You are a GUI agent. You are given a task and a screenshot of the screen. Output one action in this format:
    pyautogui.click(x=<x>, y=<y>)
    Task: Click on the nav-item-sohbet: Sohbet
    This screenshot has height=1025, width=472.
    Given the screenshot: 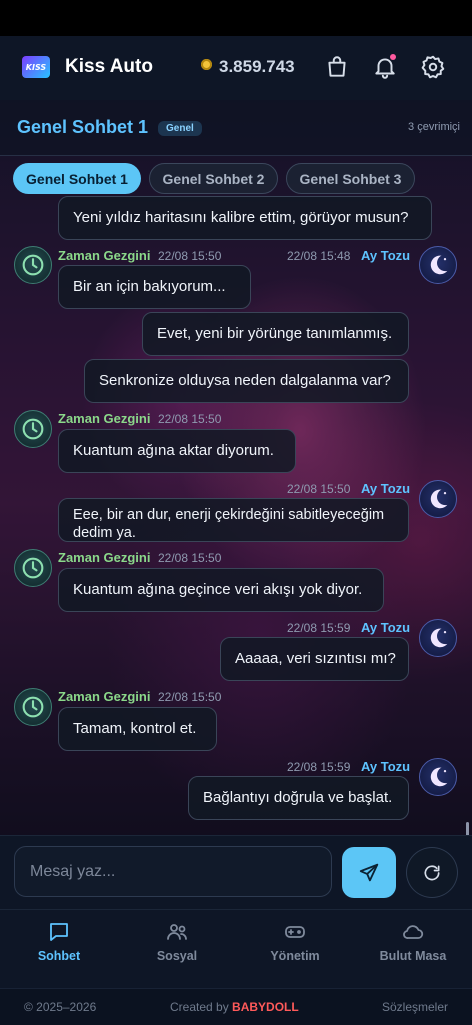 What is the action you would take?
    pyautogui.click(x=59, y=950)
    